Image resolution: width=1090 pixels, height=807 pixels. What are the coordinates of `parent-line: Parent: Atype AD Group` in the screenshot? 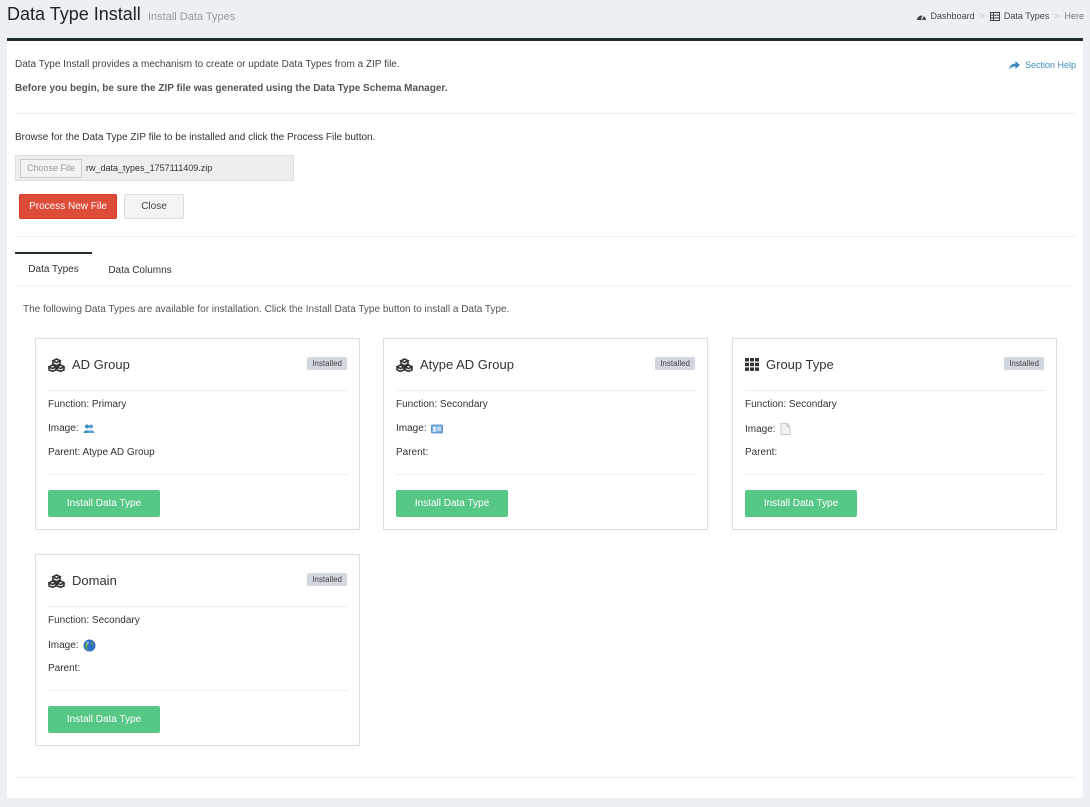 It's located at (101, 452).